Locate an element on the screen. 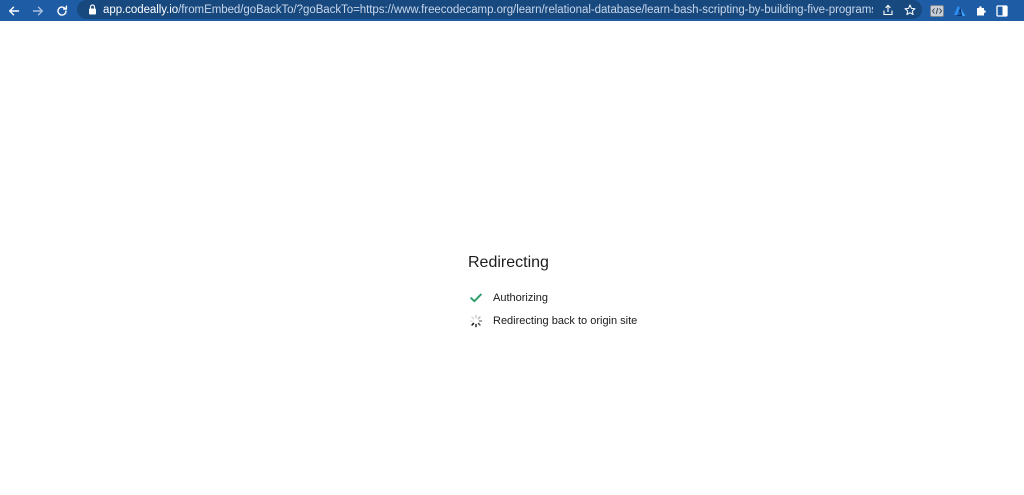 Image resolution: width=1024 pixels, height=495 pixels. back-arrow-icon is located at coordinates (14, 10).